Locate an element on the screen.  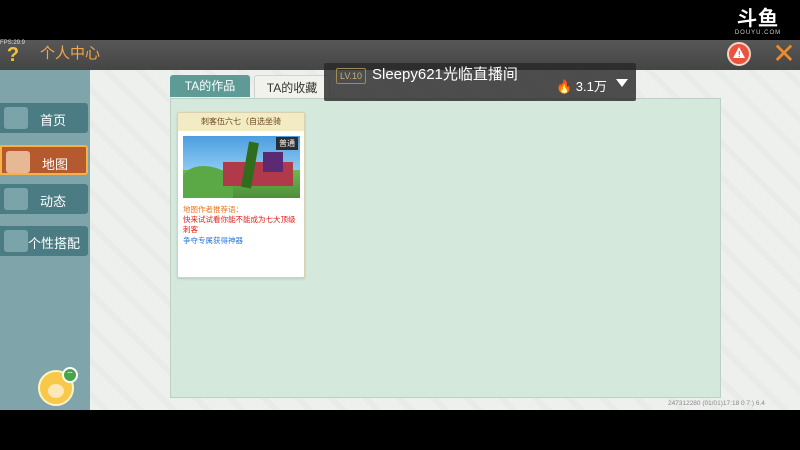
sidebar-item-feed: 动态 is located at coordinates (44, 199).